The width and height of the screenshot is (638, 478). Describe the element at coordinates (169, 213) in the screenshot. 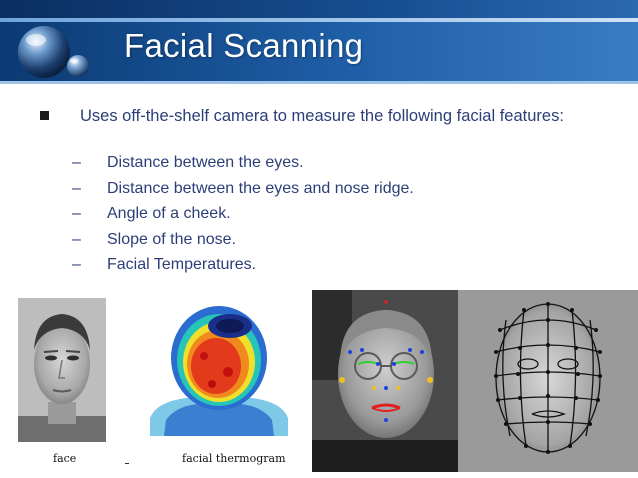

I see `list-item-text: Angle of a cheek.` at that location.